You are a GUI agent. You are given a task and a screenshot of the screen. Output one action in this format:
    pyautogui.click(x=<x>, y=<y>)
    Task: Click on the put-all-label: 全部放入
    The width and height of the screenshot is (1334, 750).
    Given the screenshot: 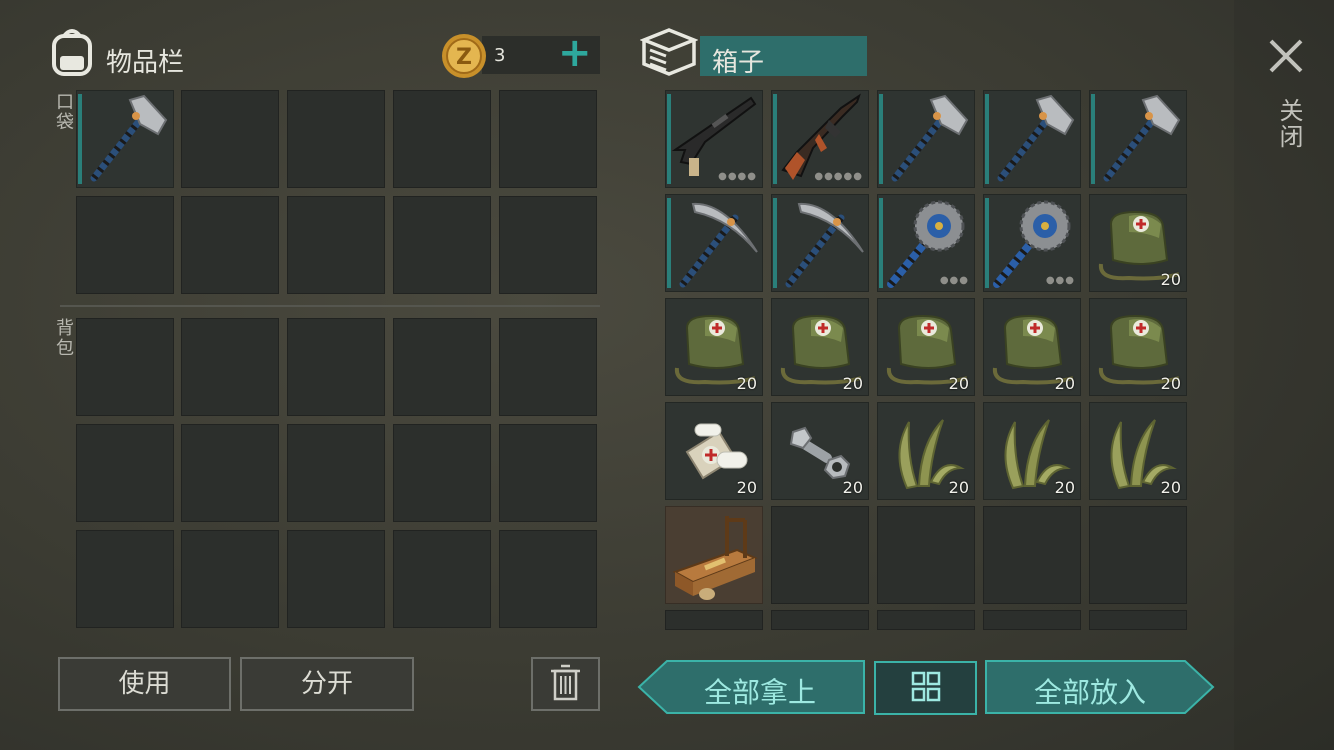 What is the action you would take?
    pyautogui.click(x=1089, y=692)
    